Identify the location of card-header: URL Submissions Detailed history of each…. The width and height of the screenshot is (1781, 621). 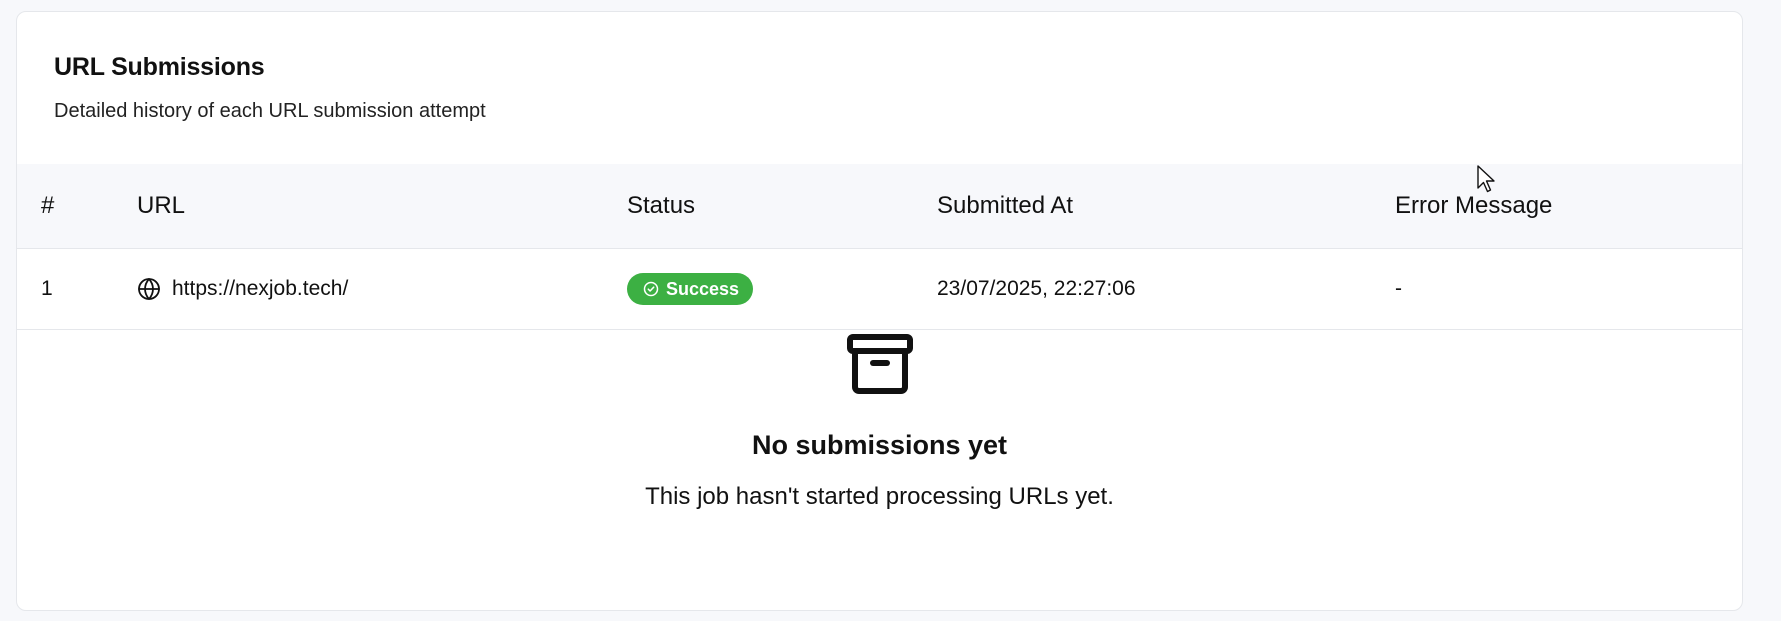
(270, 88).